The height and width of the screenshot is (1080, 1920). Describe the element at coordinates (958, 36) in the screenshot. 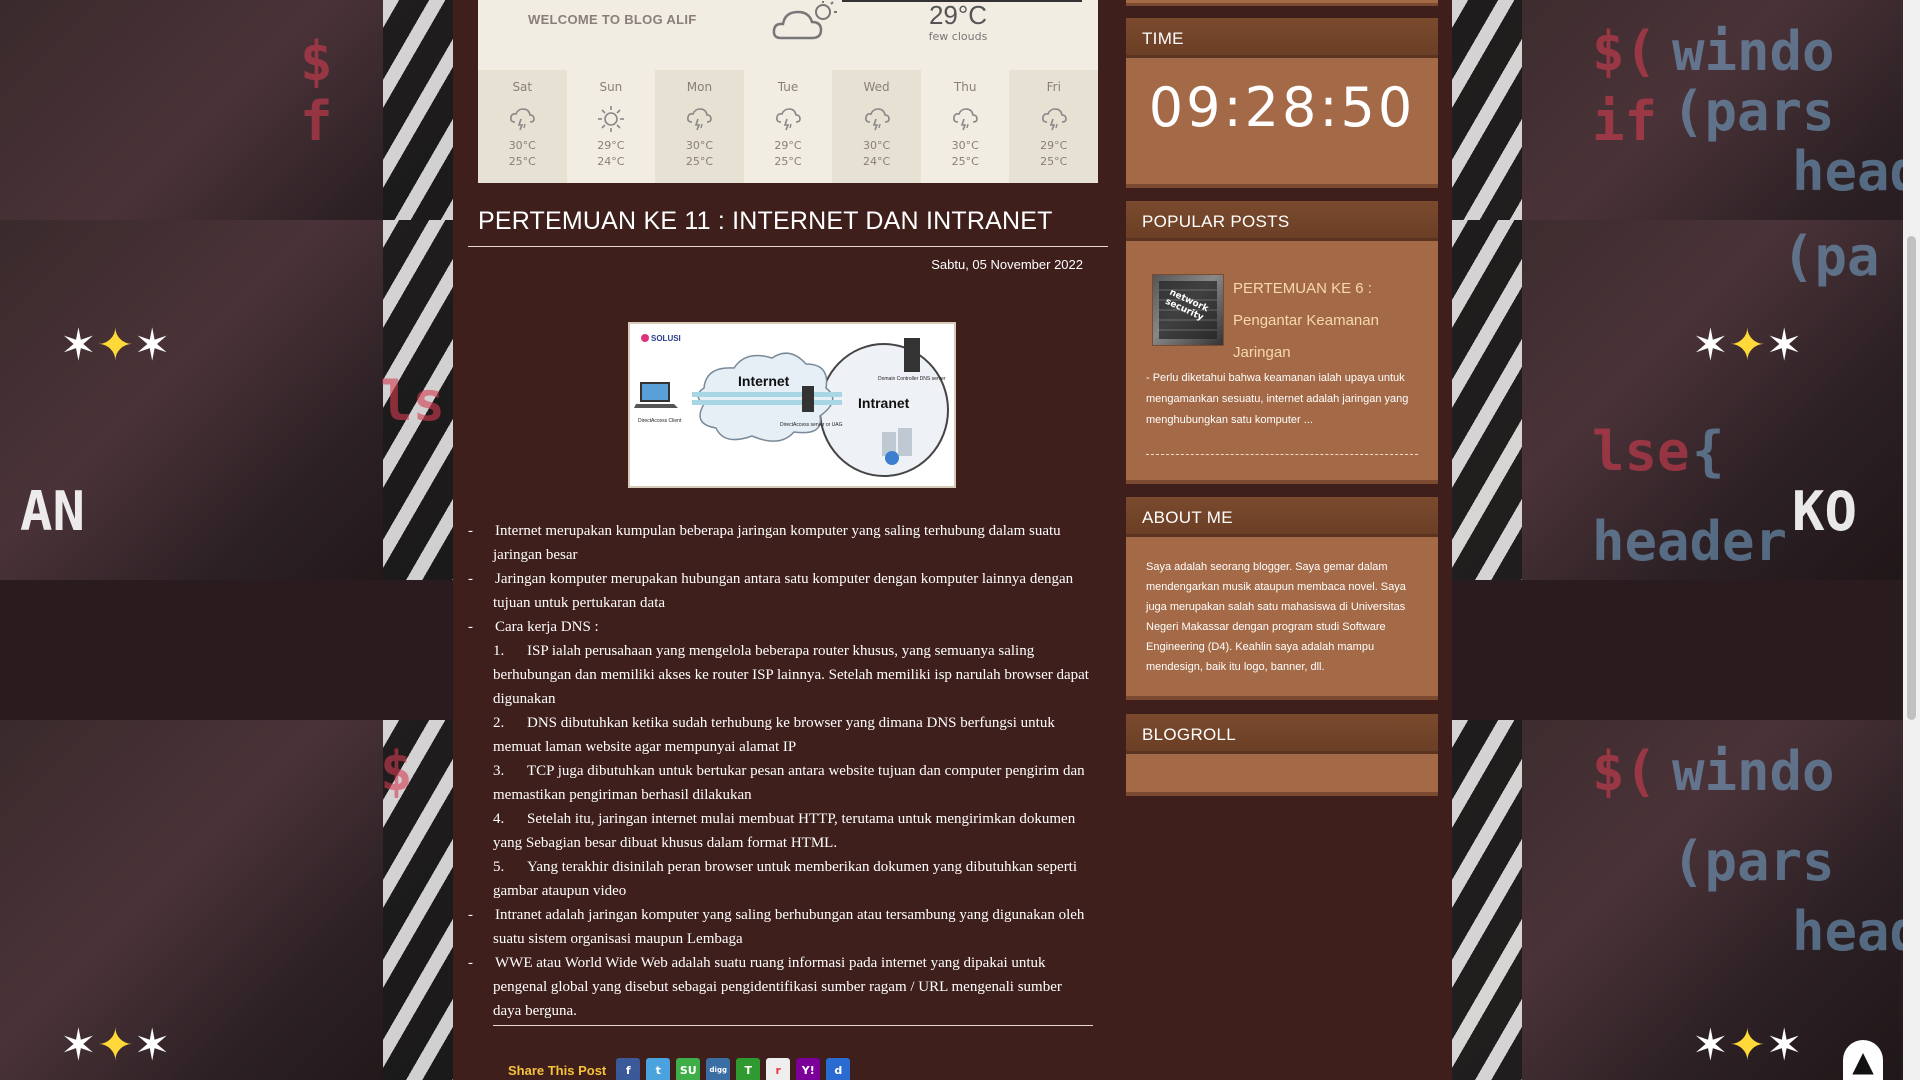

I see `current-condition: few clouds` at that location.